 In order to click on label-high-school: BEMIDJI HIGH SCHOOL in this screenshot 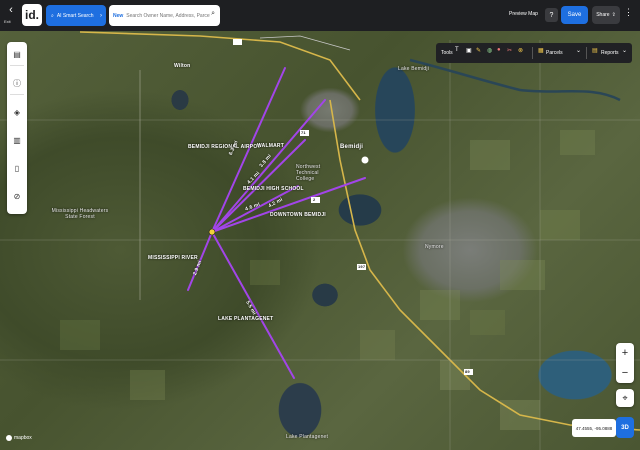, I will do `click(273, 189)`.